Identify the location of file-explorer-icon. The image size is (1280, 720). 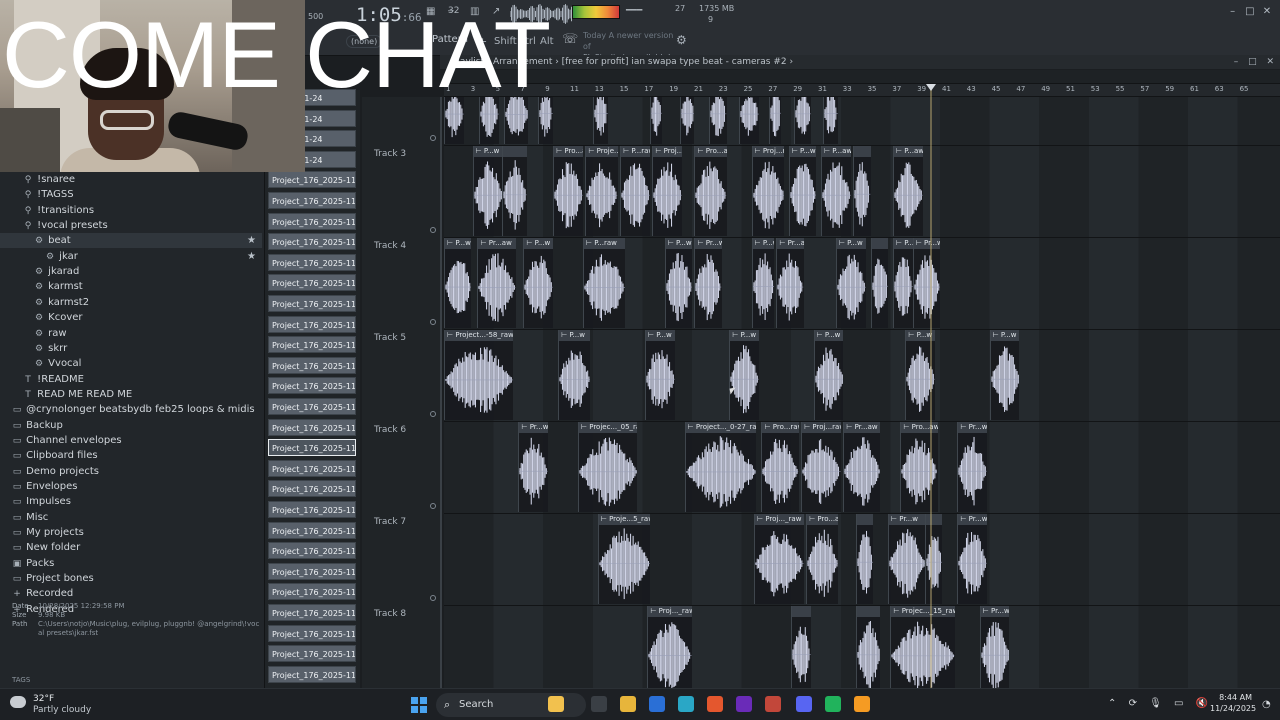
(556, 704).